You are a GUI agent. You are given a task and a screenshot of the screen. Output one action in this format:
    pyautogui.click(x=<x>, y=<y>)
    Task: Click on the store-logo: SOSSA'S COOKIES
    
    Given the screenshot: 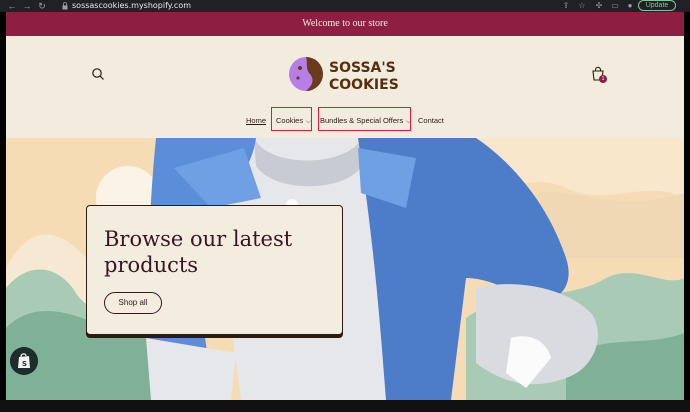 What is the action you would take?
    pyautogui.click(x=346, y=74)
    